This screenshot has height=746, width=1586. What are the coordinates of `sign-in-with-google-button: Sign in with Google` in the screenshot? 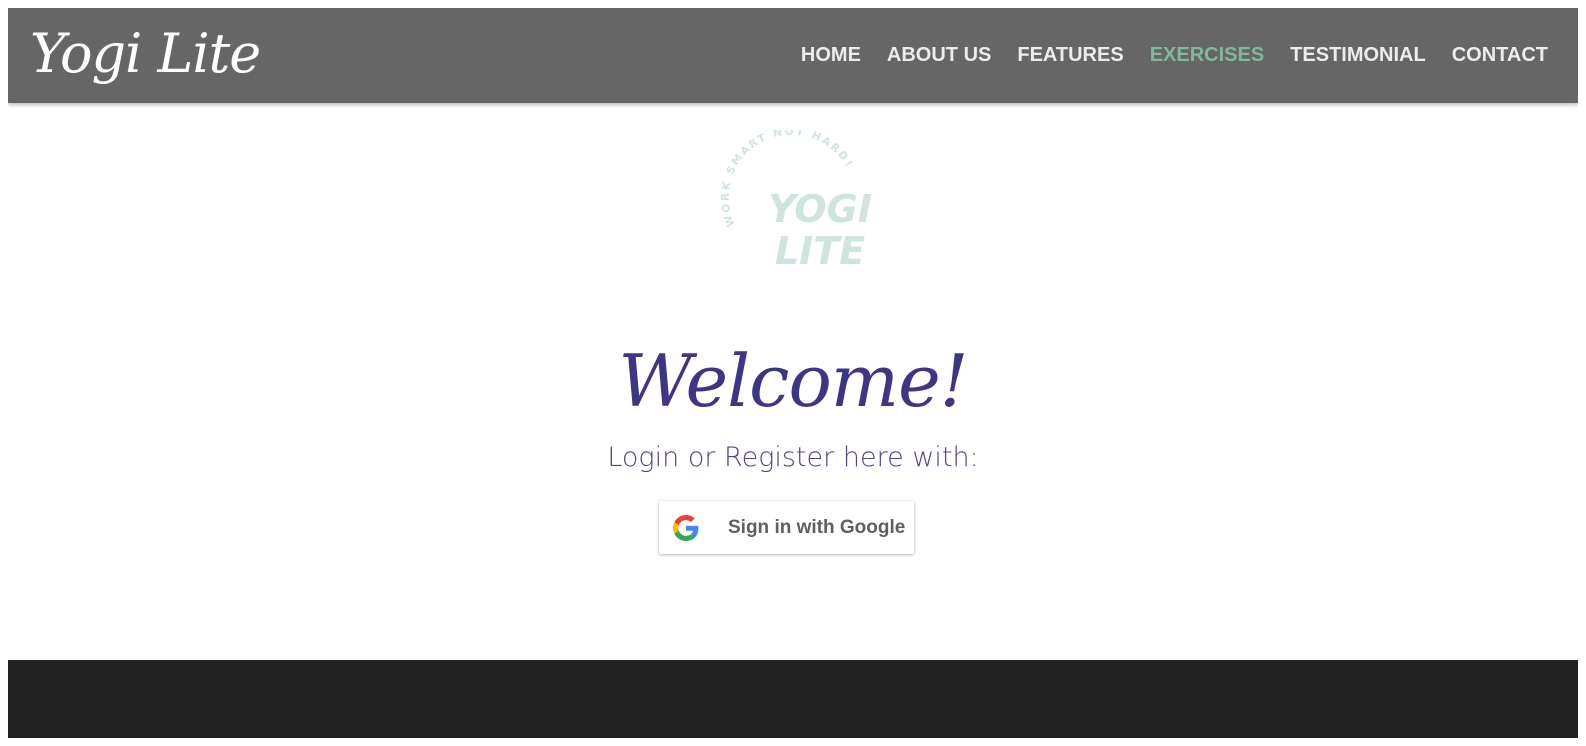 It's located at (786, 527).